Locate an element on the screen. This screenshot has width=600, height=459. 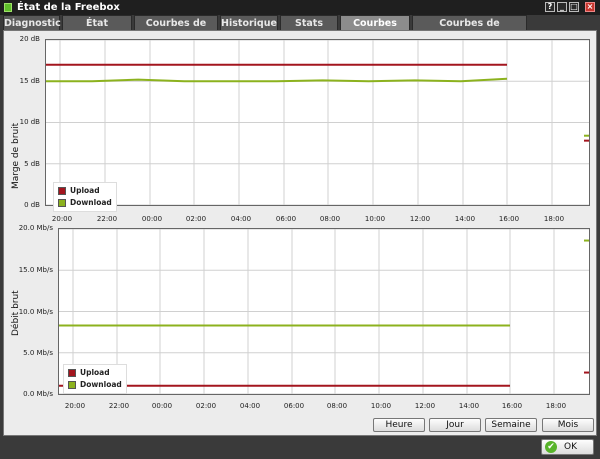
title-bar: État de la Freebox ? _ □ × is located at coordinates (300, 7).